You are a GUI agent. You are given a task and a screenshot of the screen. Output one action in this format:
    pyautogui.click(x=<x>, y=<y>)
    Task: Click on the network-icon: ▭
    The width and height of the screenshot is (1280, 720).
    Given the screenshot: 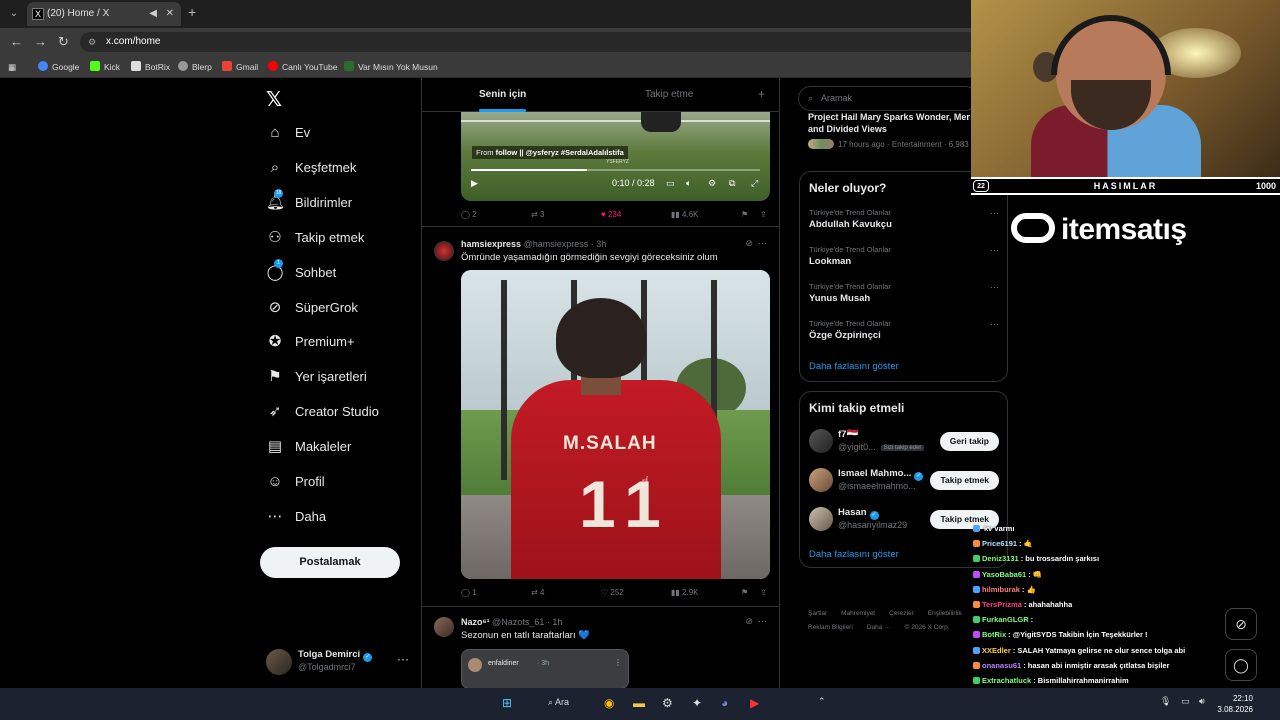 What is the action you would take?
    pyautogui.click(x=1185, y=701)
    